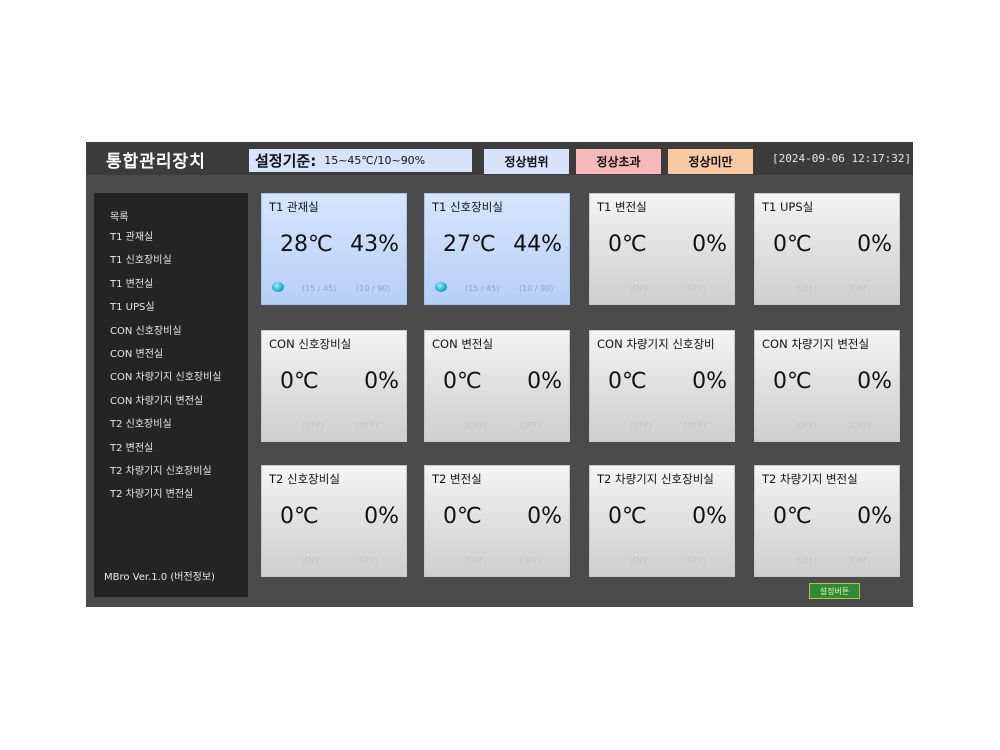 This screenshot has width=1000, height=750. I want to click on room-name: CON 신호장비실, so click(310, 344).